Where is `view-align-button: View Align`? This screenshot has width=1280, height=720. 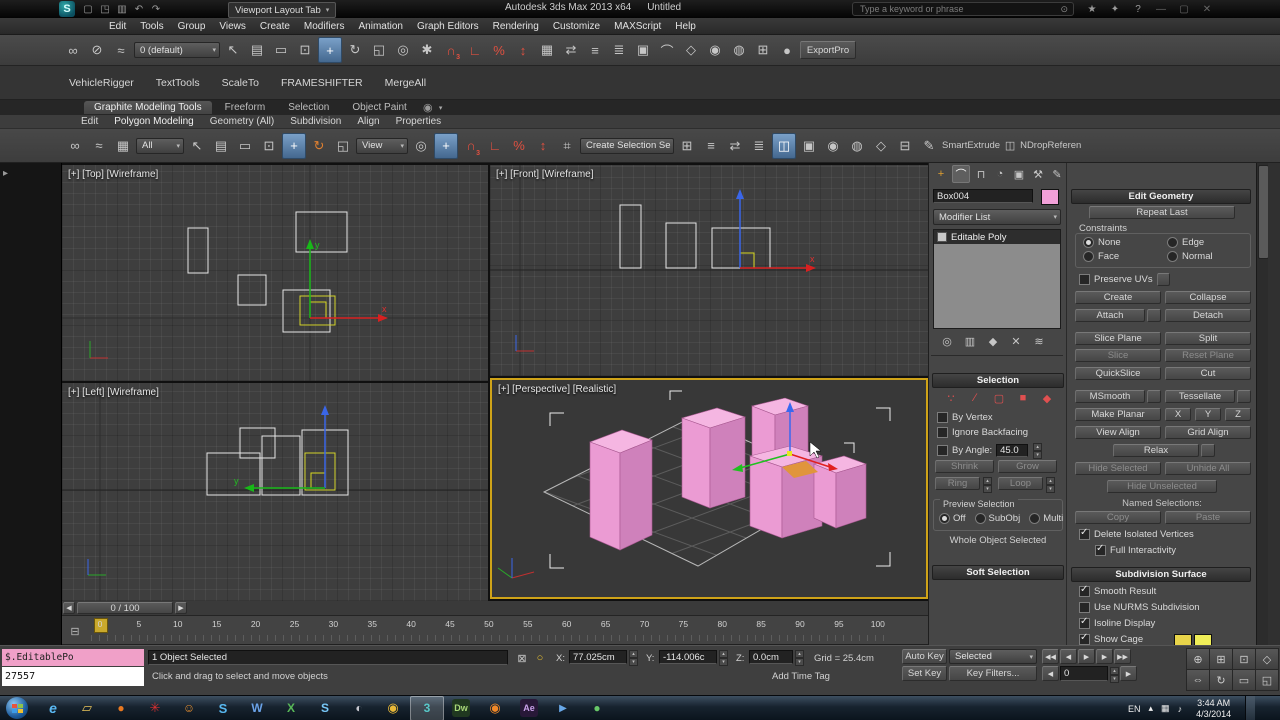 view-align-button: View Align is located at coordinates (1118, 432).